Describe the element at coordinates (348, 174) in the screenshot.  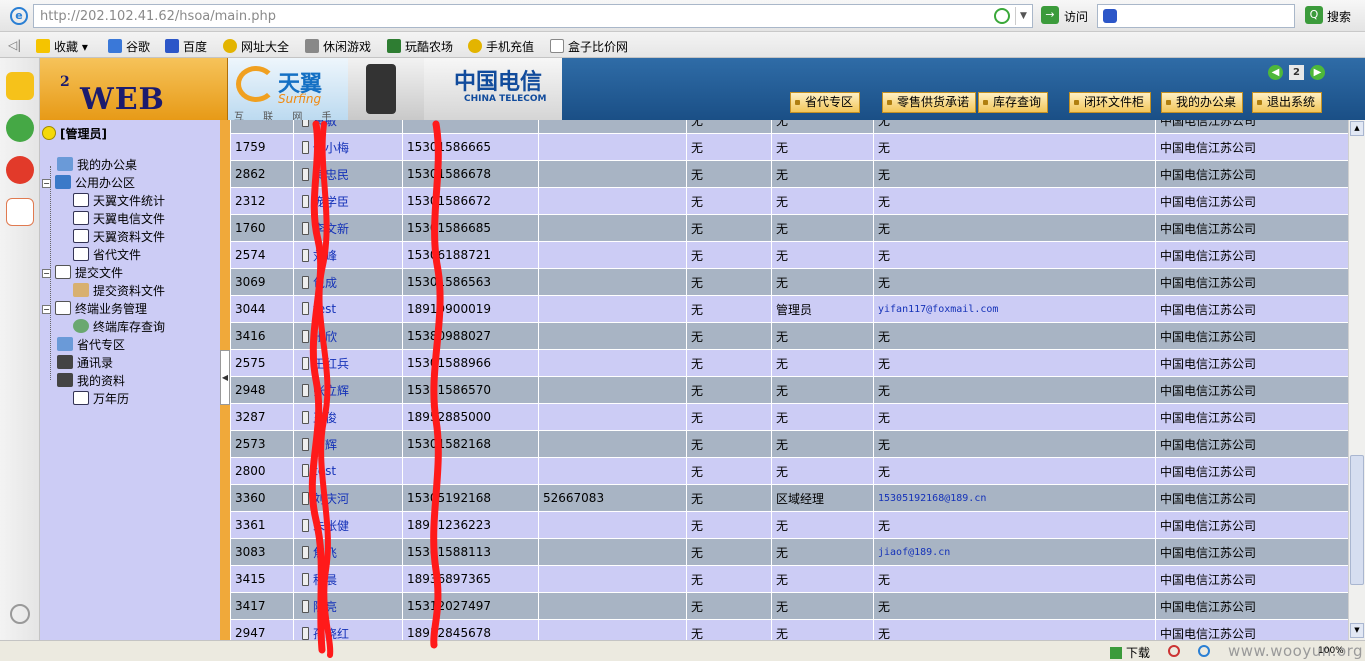
I see `cell-contact-name: 黄忠民` at that location.